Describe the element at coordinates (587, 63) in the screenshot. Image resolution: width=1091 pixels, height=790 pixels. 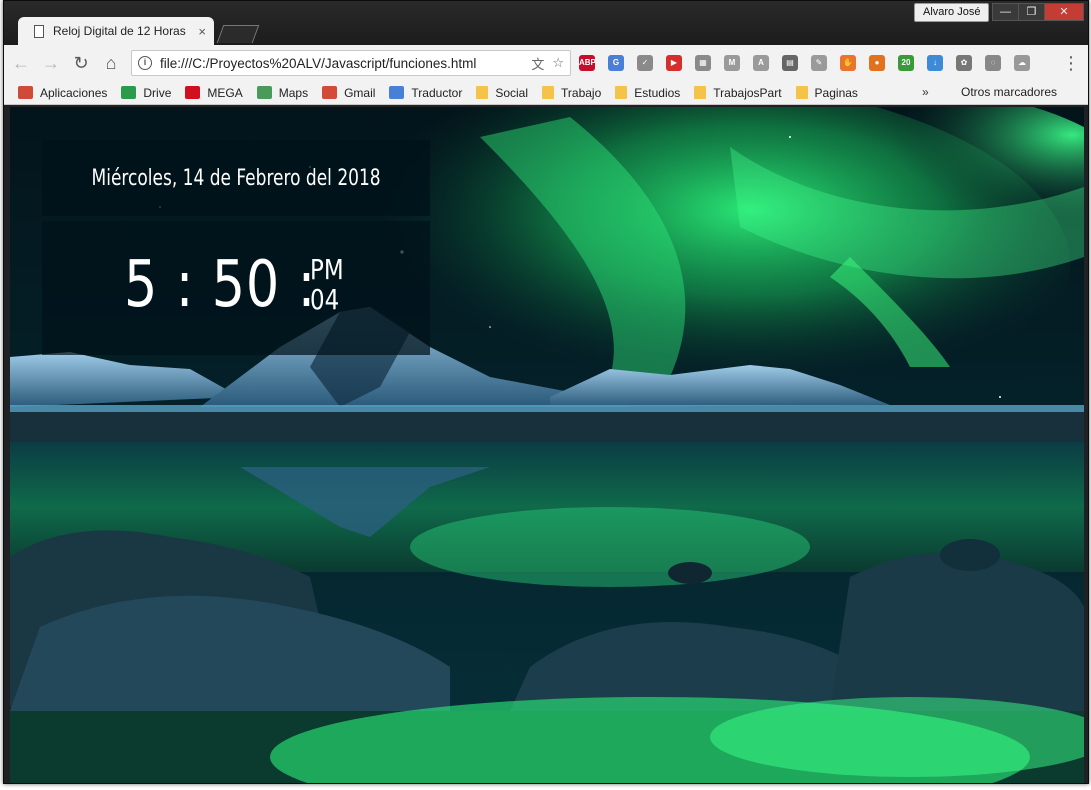
I see `adblock-plus-icon: ABP` at that location.